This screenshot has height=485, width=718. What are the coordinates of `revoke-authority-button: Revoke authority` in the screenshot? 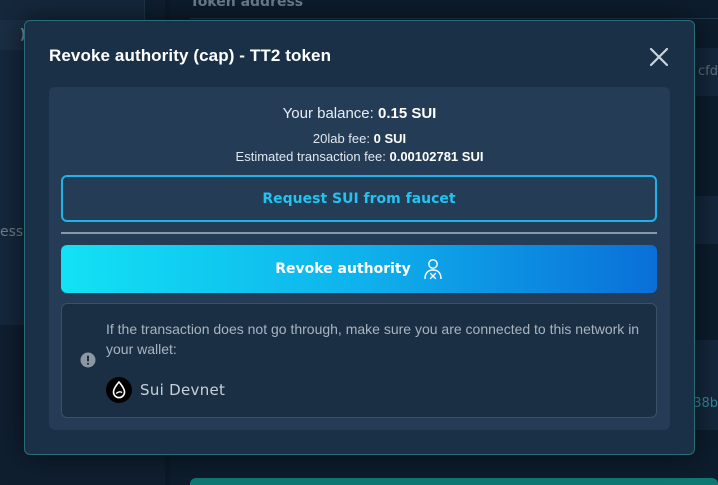 It's located at (359, 269).